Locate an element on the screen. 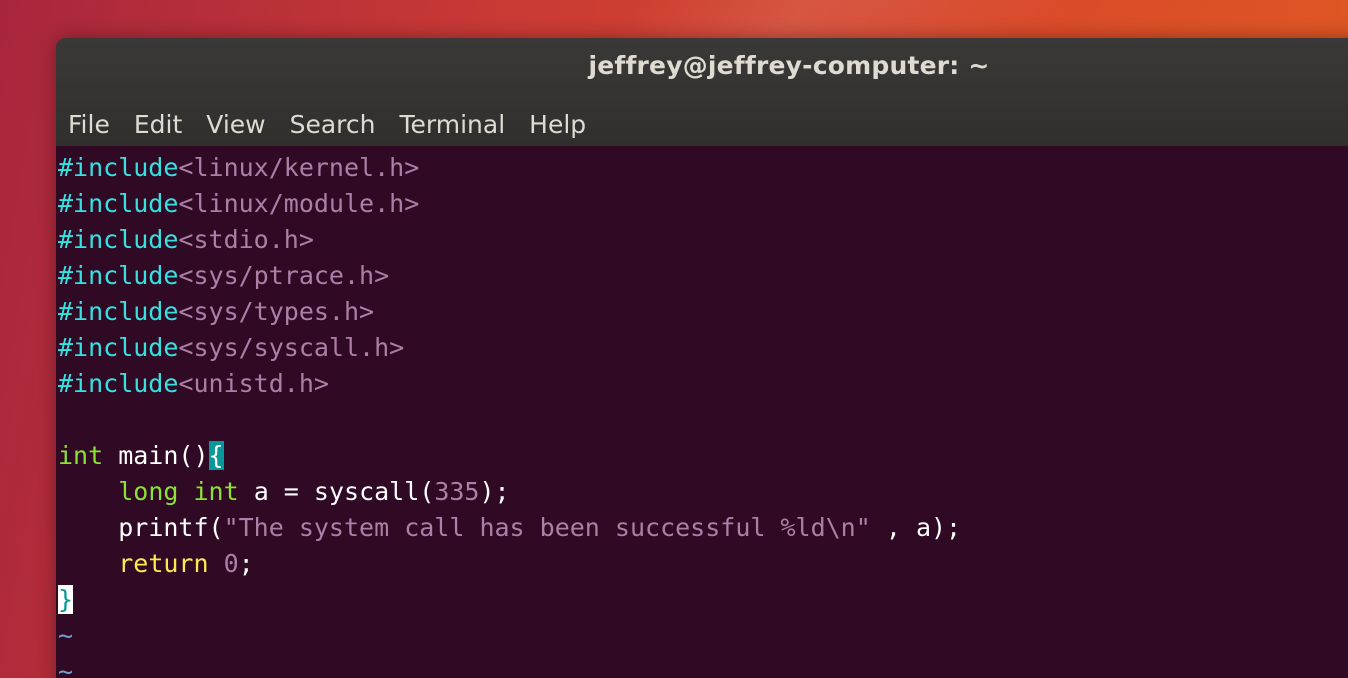 This screenshot has height=678, width=1348. code-line-main-signature: int main(){ is located at coordinates (702, 456).